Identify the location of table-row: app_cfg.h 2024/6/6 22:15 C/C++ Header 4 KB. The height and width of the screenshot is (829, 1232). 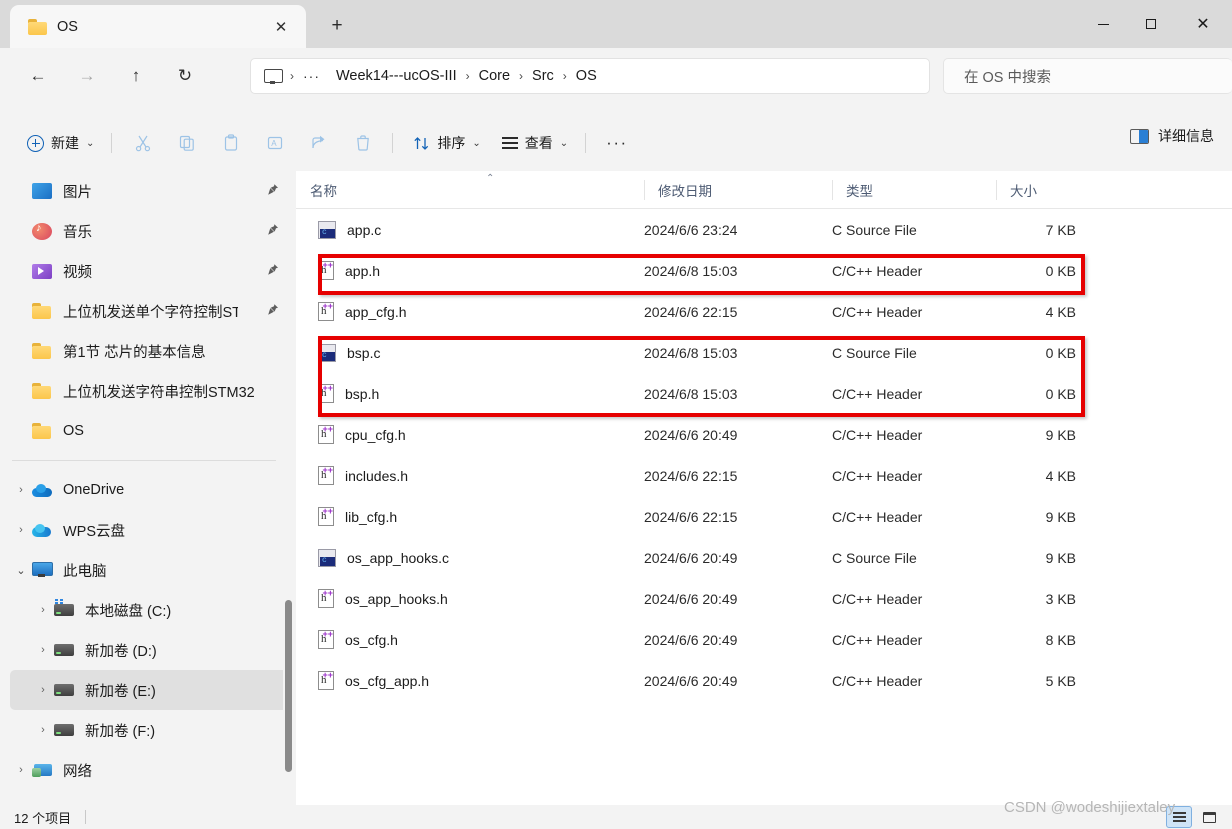
(764, 311).